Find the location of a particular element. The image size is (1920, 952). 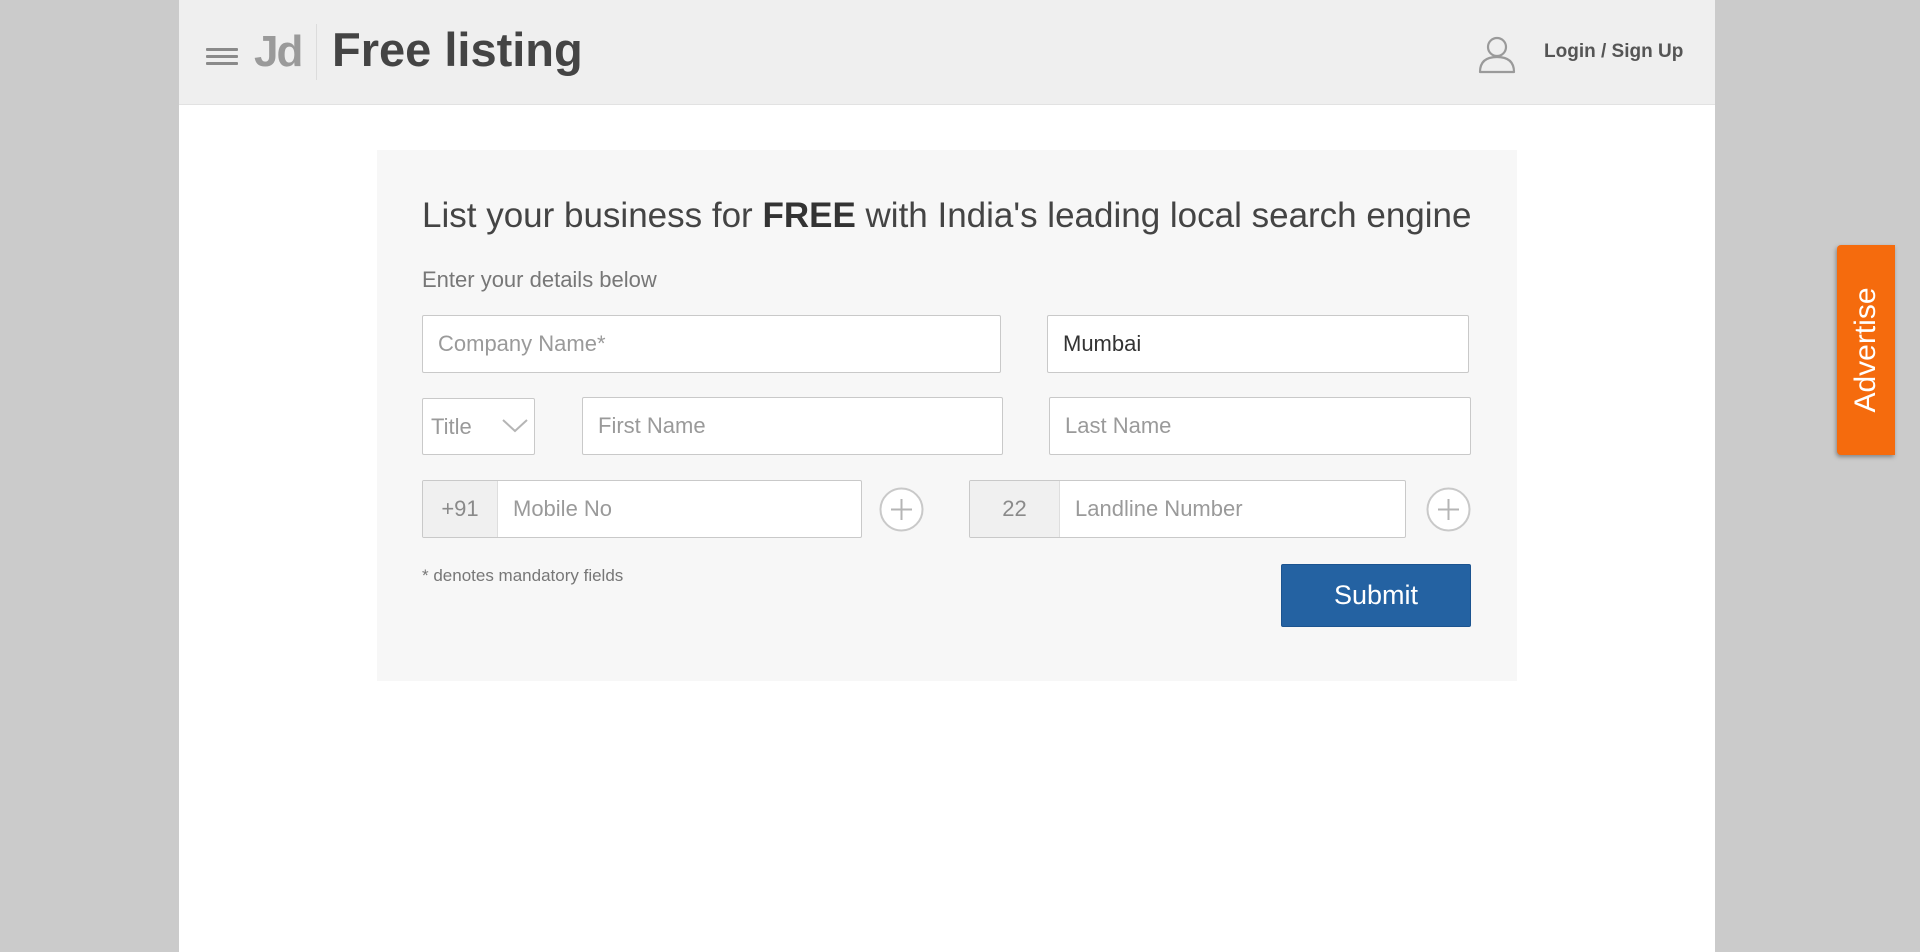

landline-input is located at coordinates (1232, 509).